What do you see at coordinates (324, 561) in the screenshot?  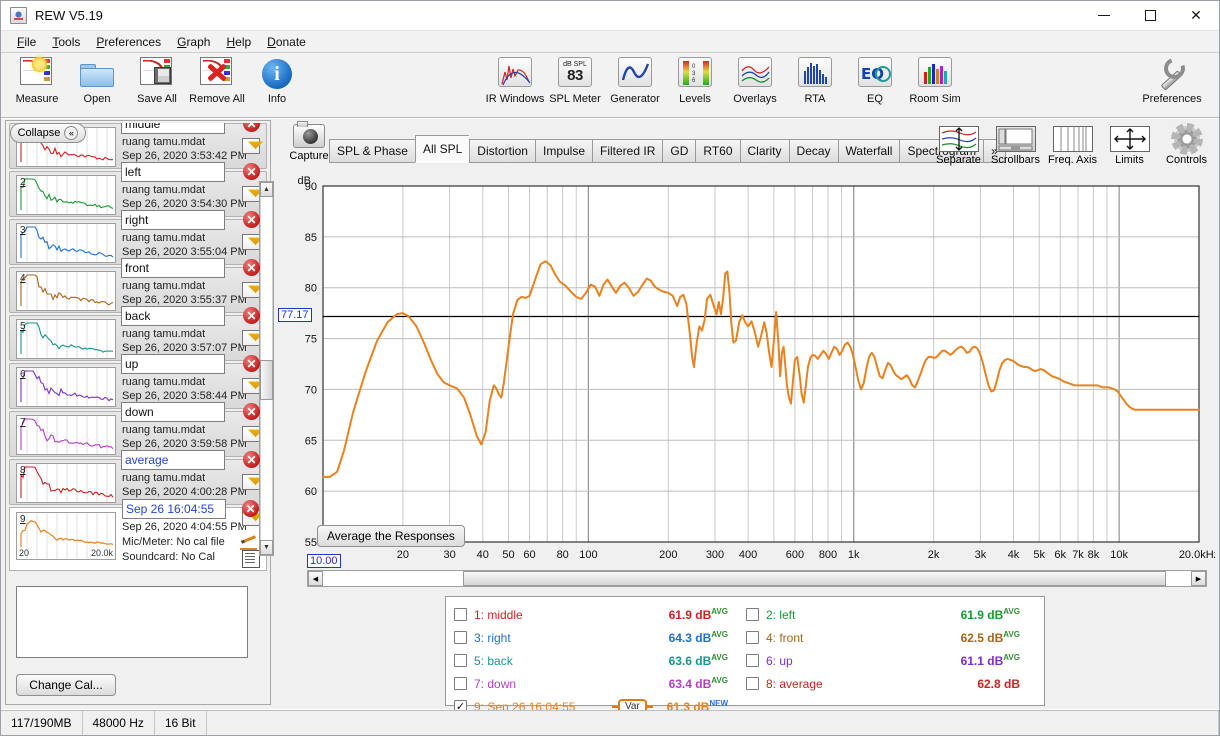 I see `cursor-x-badge: 10.00` at bounding box center [324, 561].